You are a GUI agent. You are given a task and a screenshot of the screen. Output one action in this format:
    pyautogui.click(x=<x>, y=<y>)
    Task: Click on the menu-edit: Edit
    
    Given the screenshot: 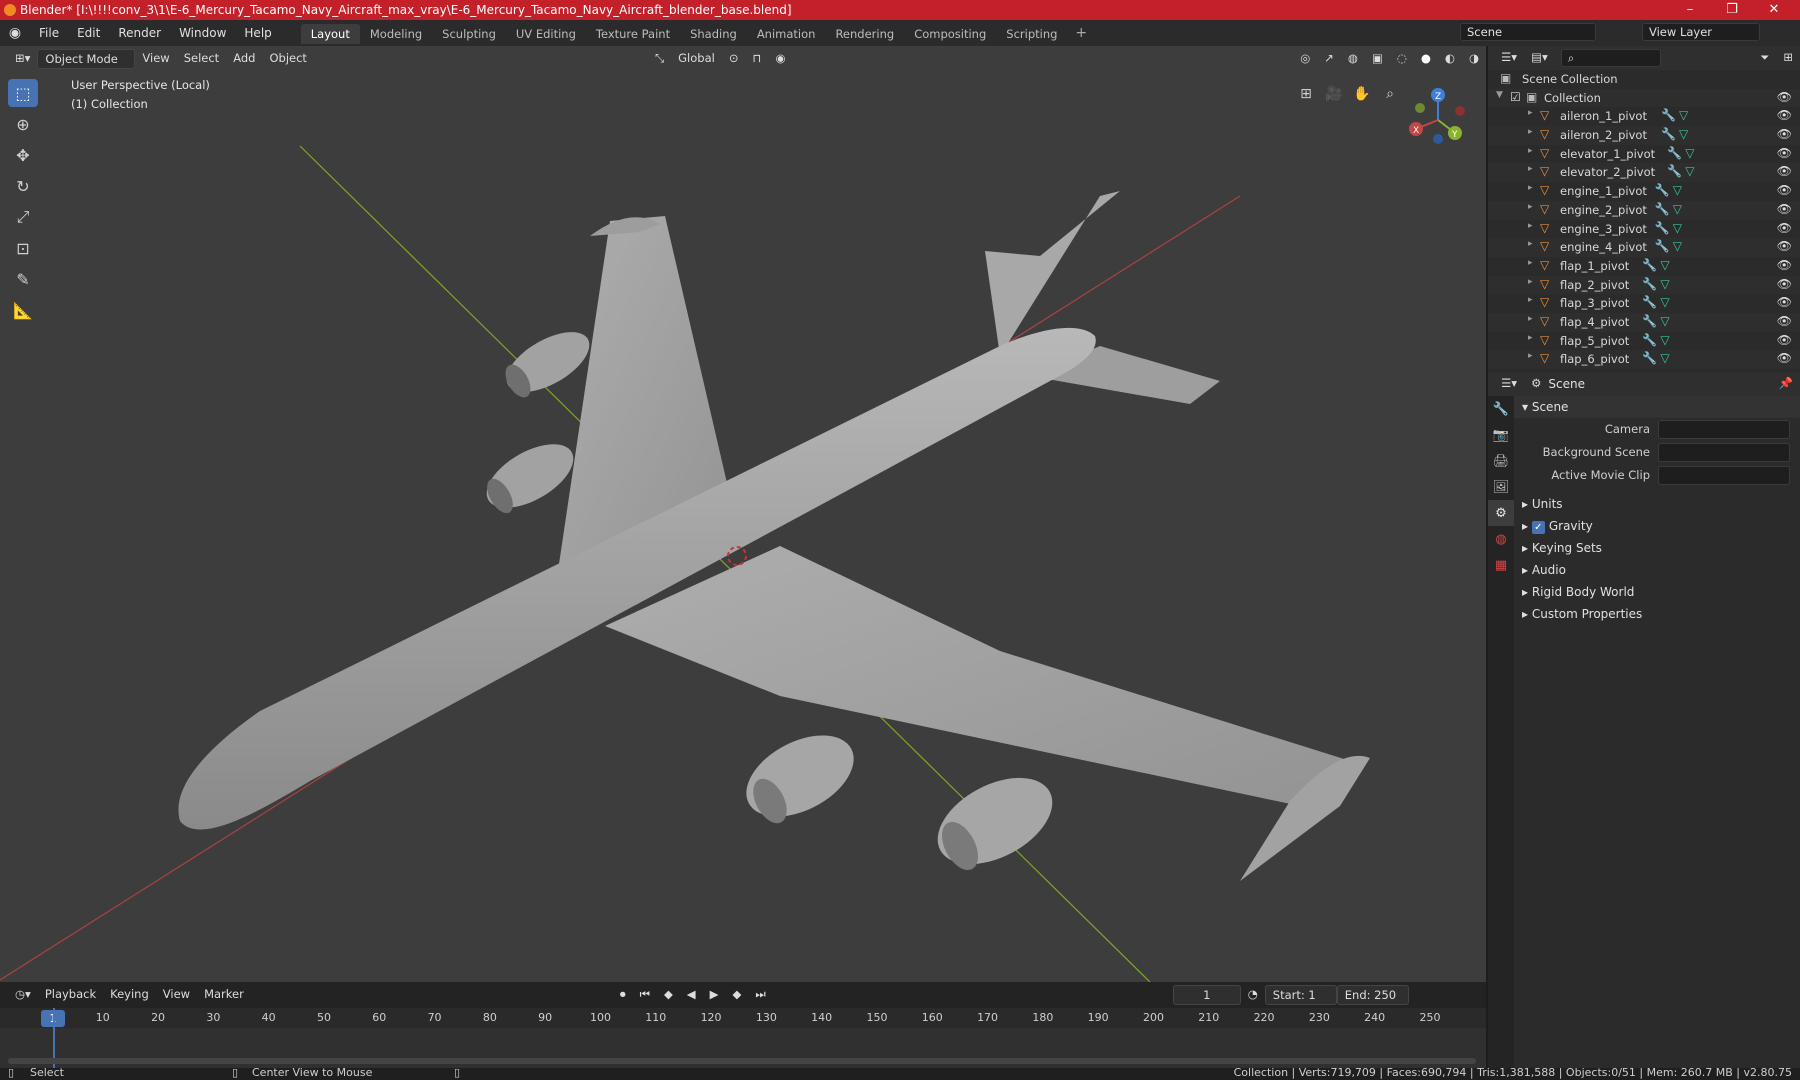 What is the action you would take?
    pyautogui.click(x=88, y=33)
    